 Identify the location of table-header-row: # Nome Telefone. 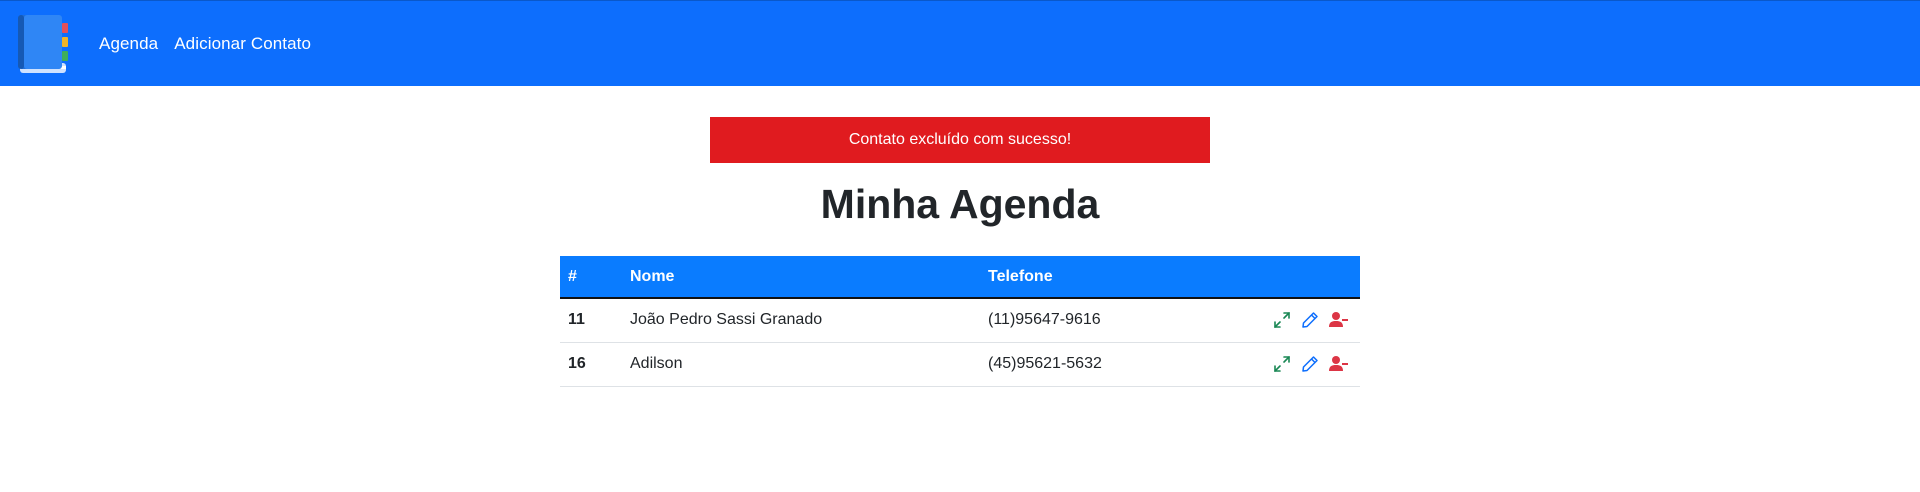
(960, 277).